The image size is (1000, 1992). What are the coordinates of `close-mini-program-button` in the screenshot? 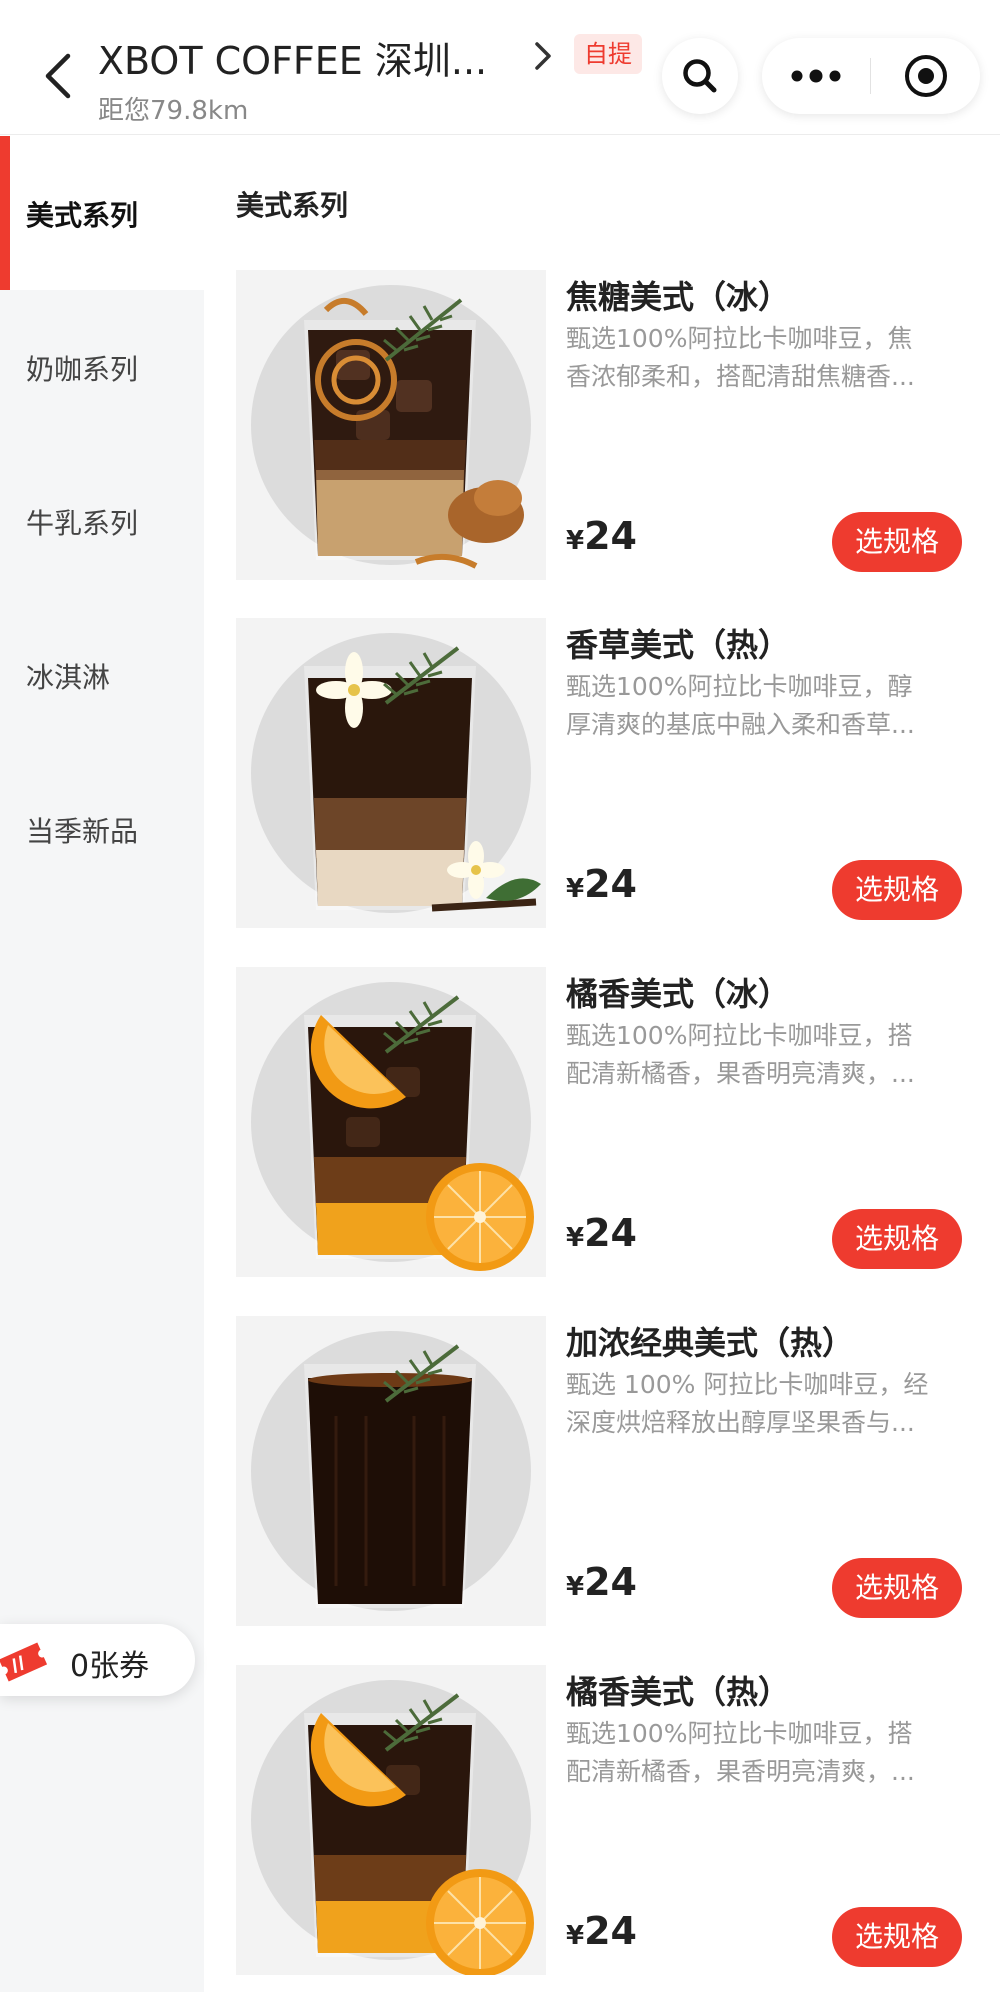 It's located at (925, 76).